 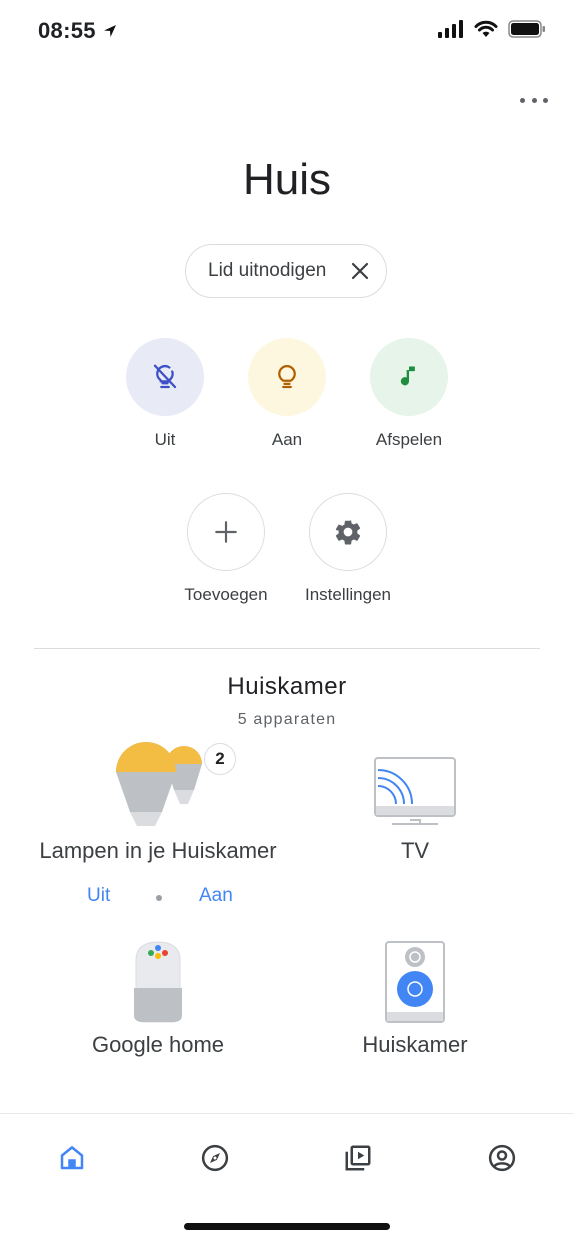 I want to click on invite-member-chip: Lid uitnodigen, so click(x=286, y=271).